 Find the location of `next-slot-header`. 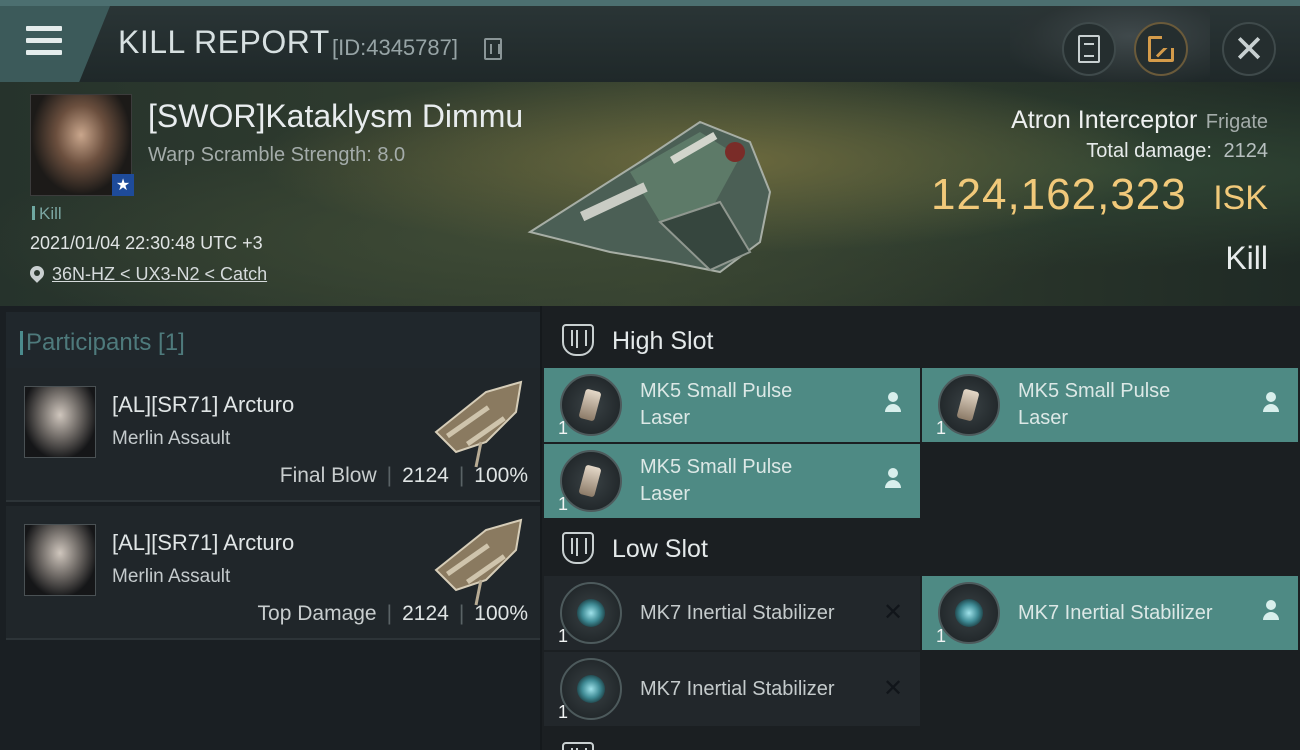

next-slot-header is located at coordinates (921, 740).